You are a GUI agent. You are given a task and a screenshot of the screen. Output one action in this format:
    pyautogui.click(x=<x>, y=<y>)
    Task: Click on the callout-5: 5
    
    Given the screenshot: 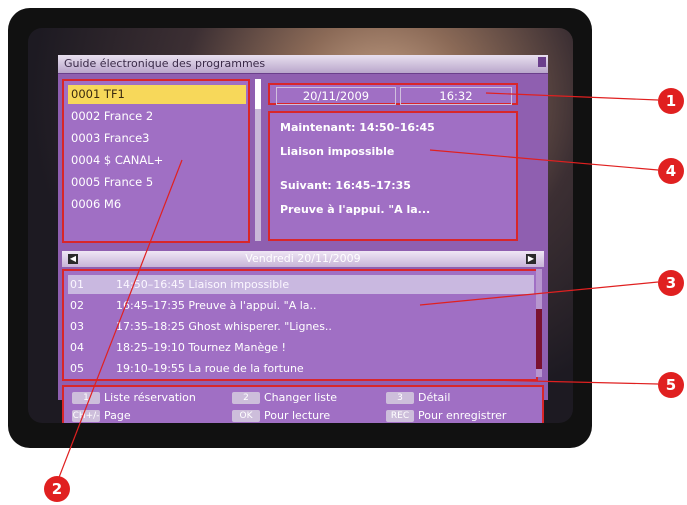 What is the action you would take?
    pyautogui.click(x=671, y=385)
    